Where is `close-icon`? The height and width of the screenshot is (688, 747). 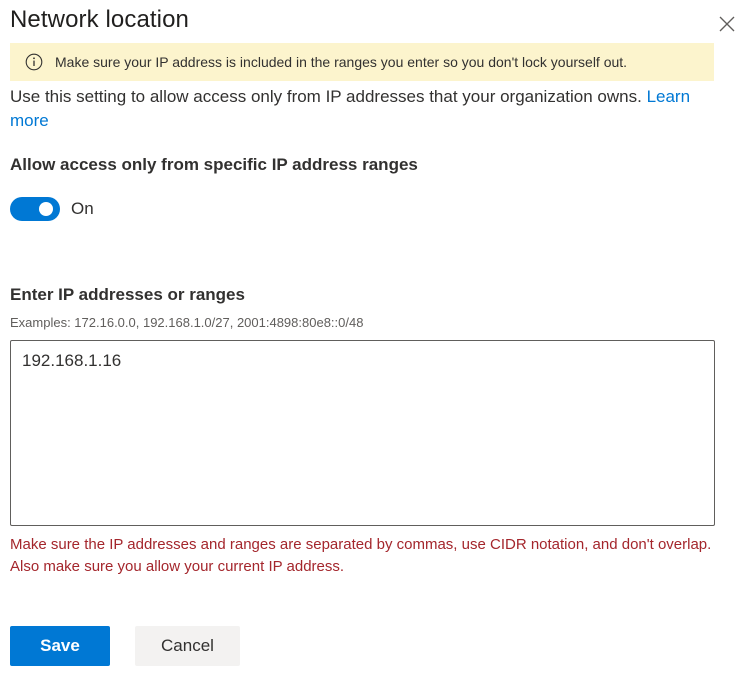
close-icon is located at coordinates (727, 24).